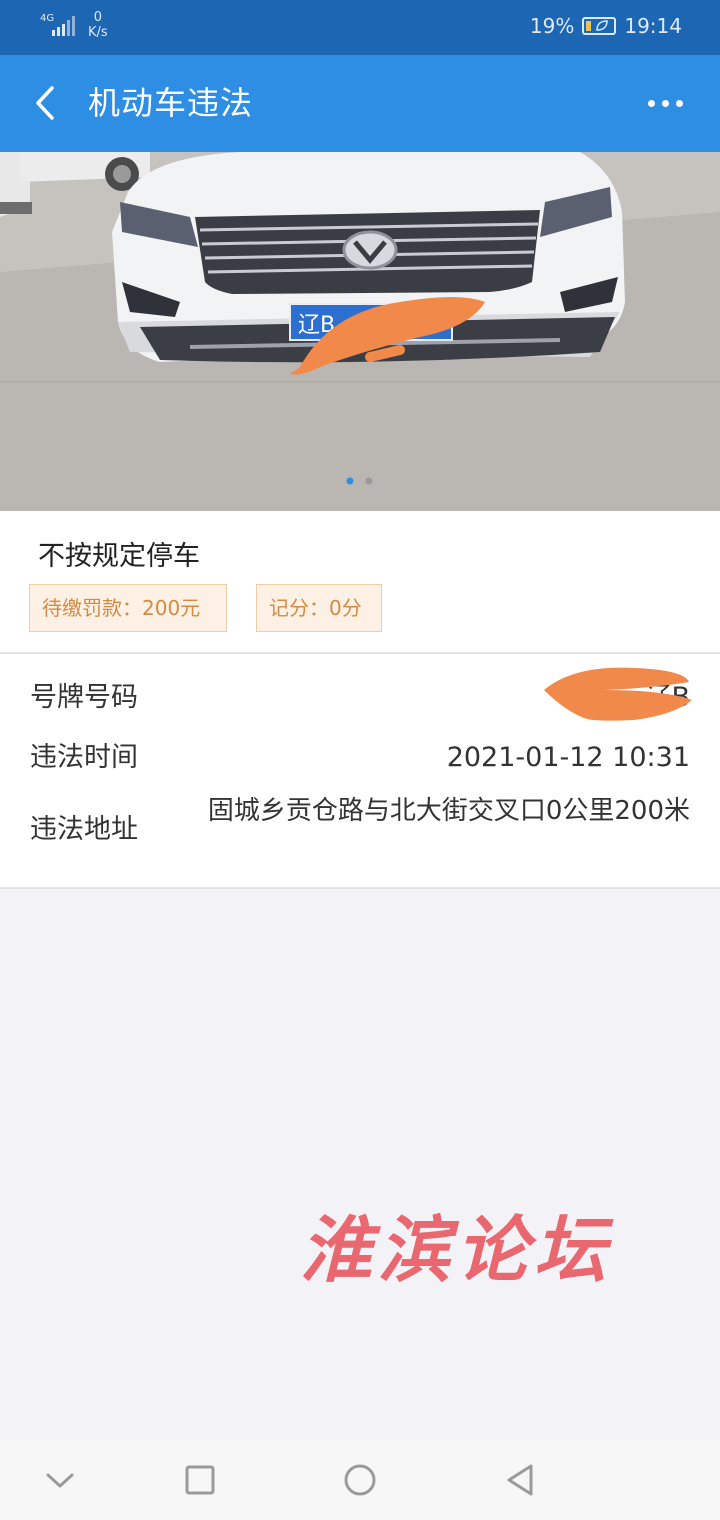 The width and height of the screenshot is (720, 1520). What do you see at coordinates (98, 32) in the screenshot?
I see `speed-unit: K/s` at bounding box center [98, 32].